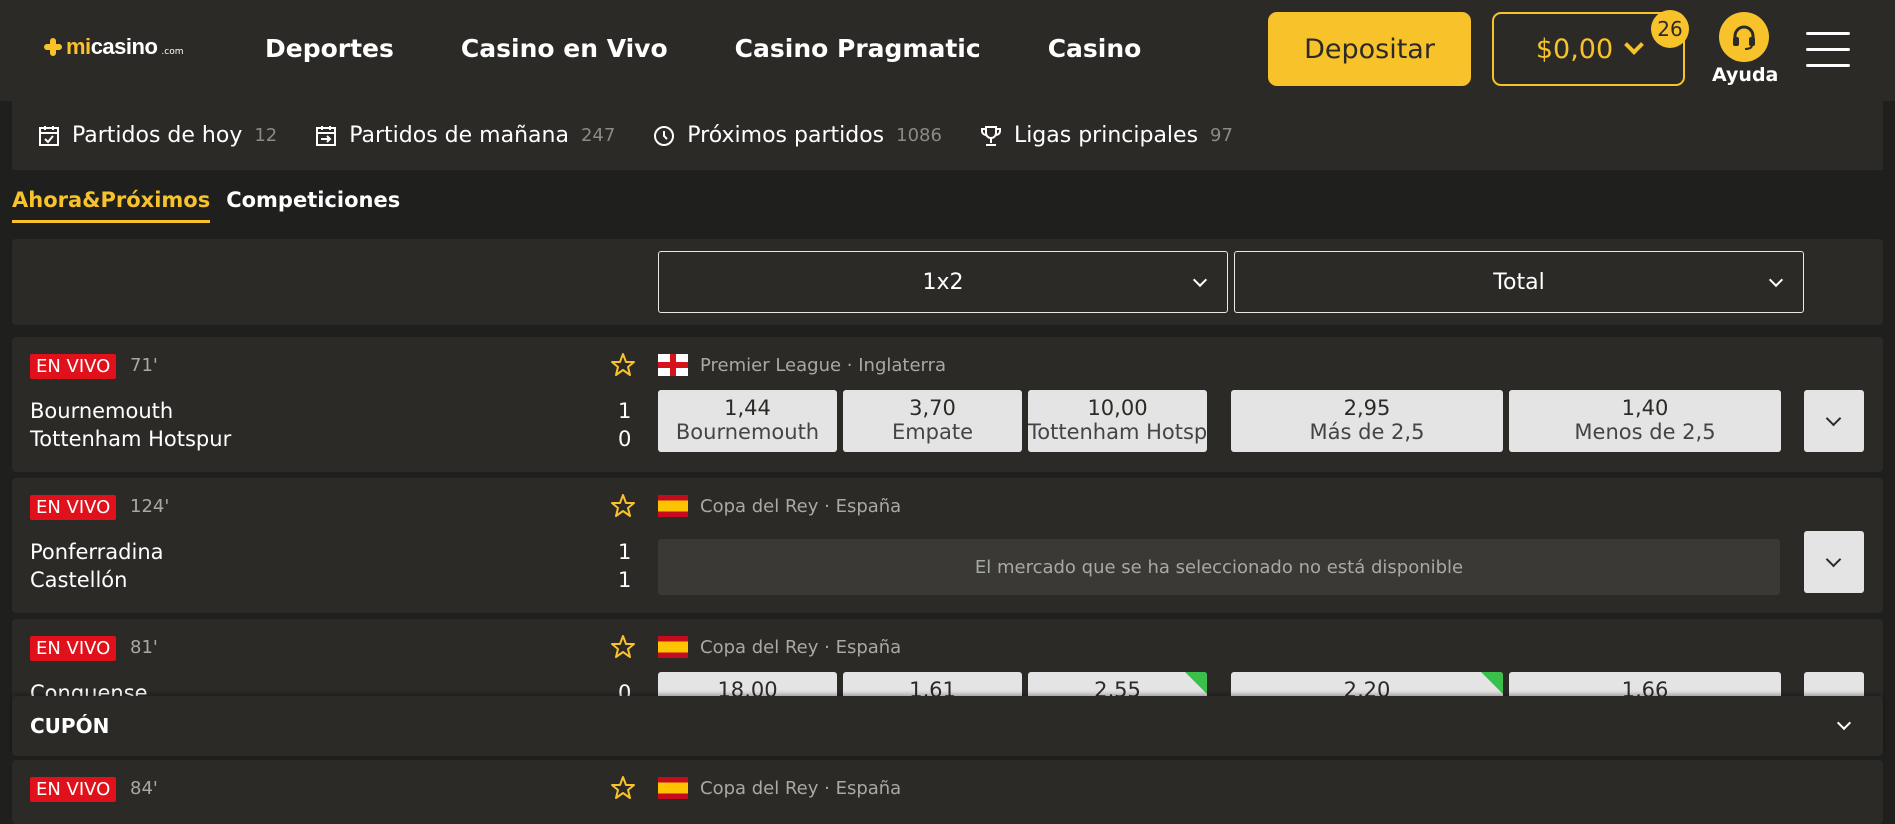 The width and height of the screenshot is (1895, 824). I want to click on market-select-value: Total, so click(1519, 282).